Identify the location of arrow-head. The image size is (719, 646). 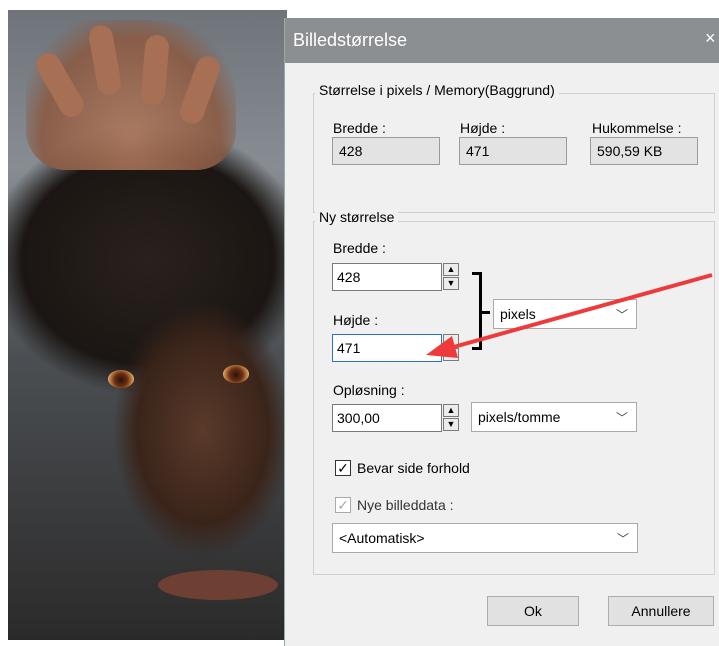
(442, 347).